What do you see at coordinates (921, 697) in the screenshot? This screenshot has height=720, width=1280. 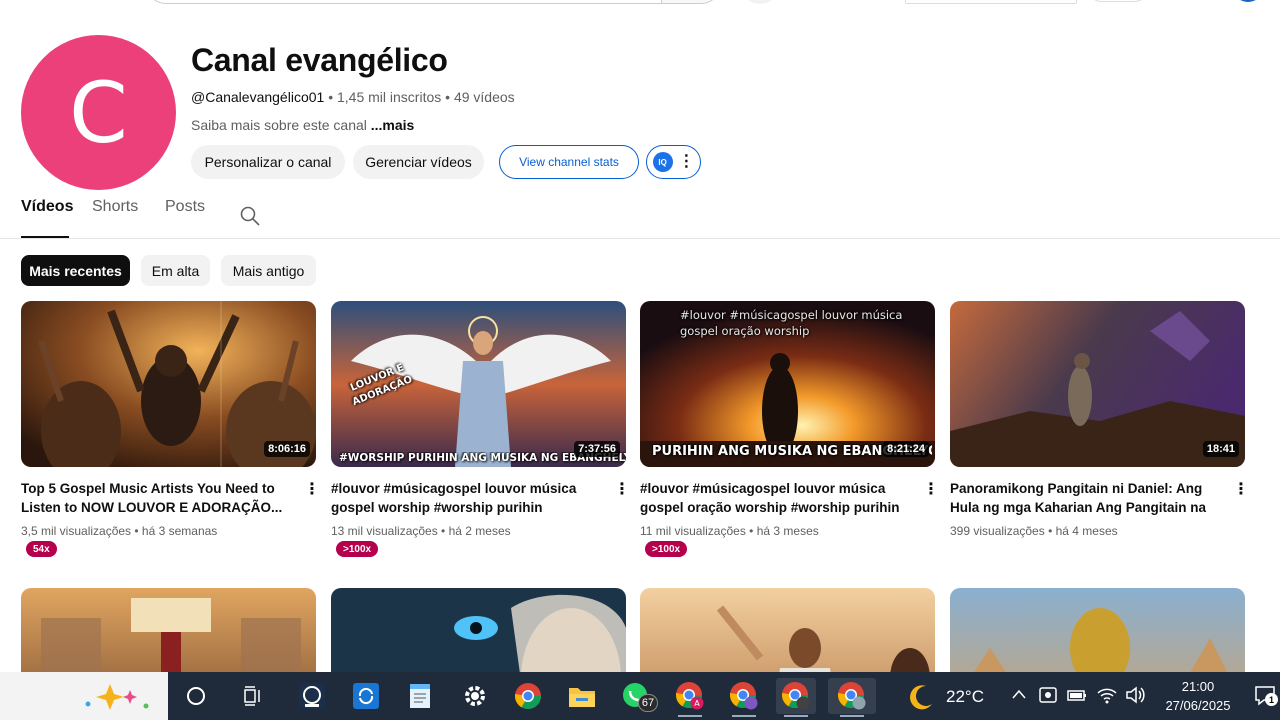 I see `moon-weather-icon` at bounding box center [921, 697].